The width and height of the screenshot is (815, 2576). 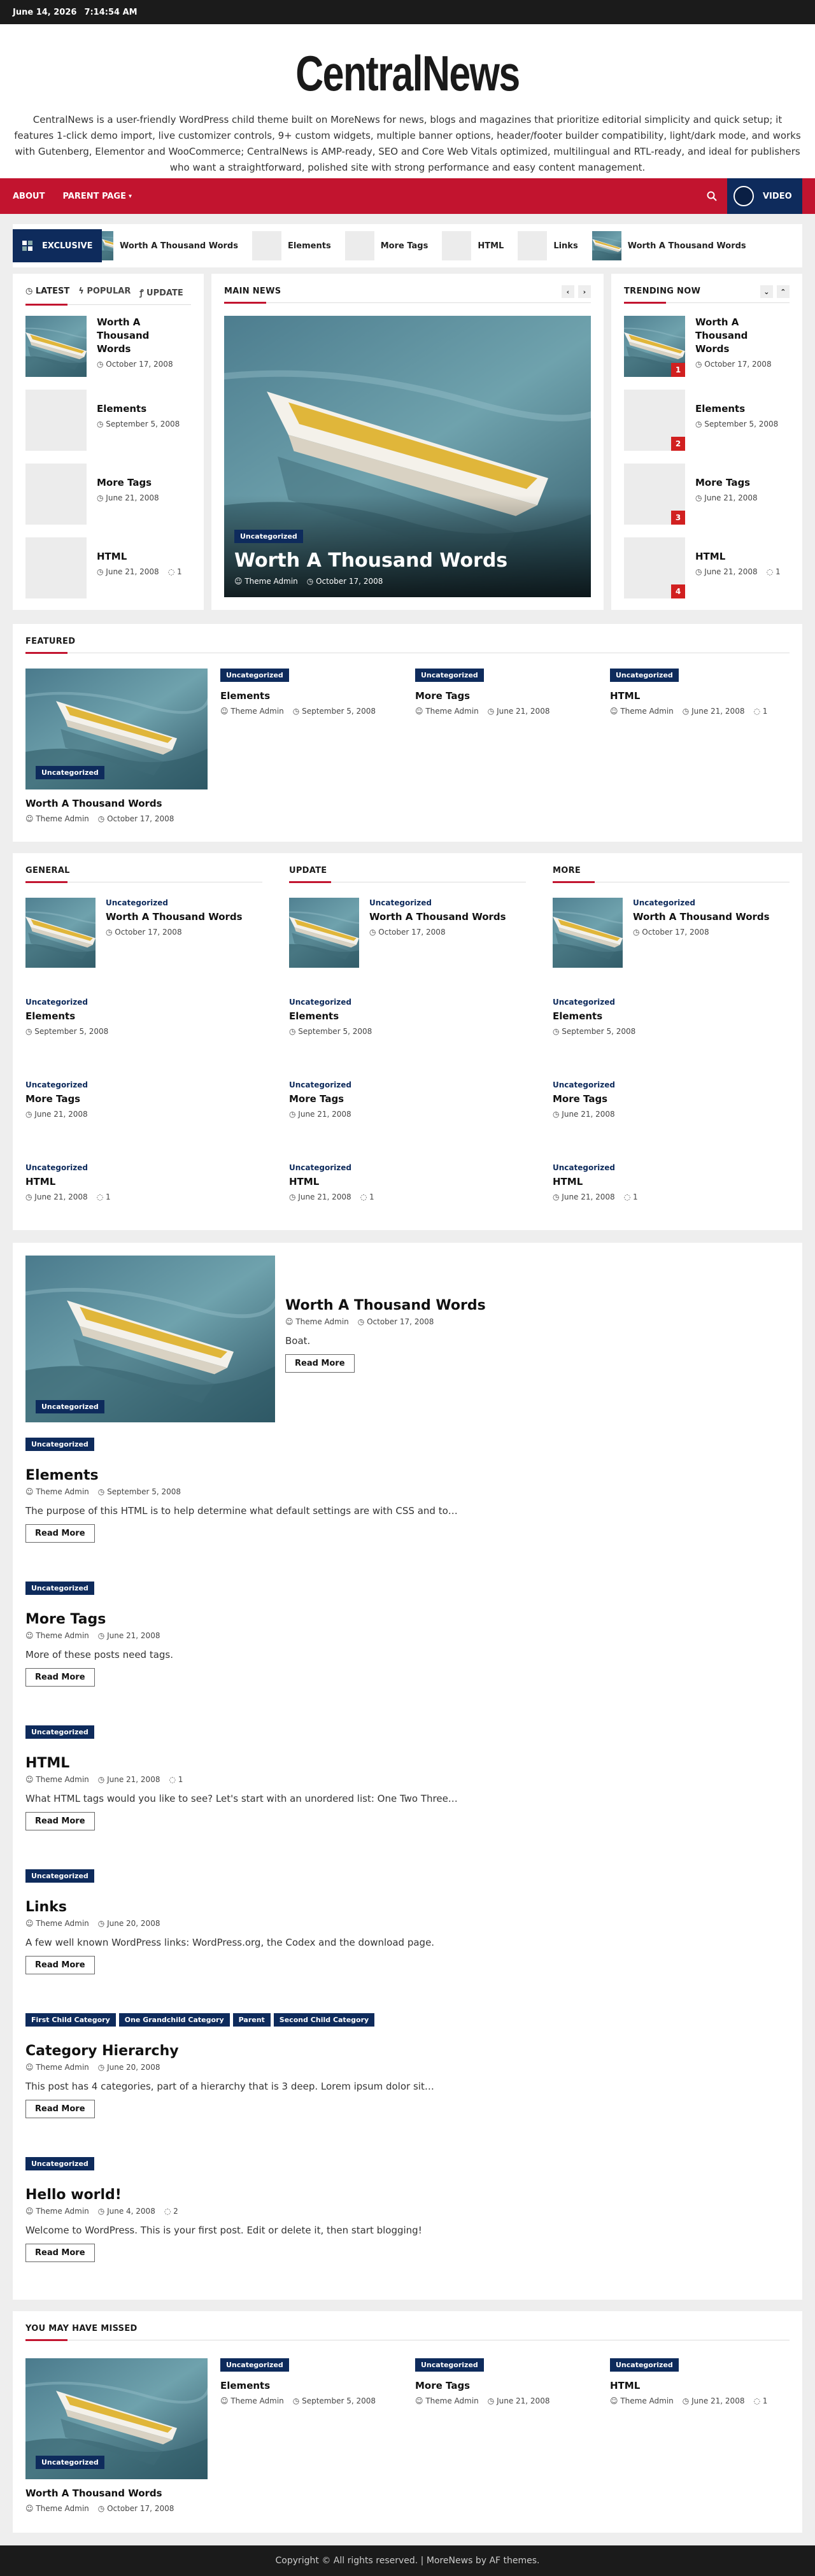 I want to click on tab-update: ꝭ UPDATE, so click(x=161, y=292).